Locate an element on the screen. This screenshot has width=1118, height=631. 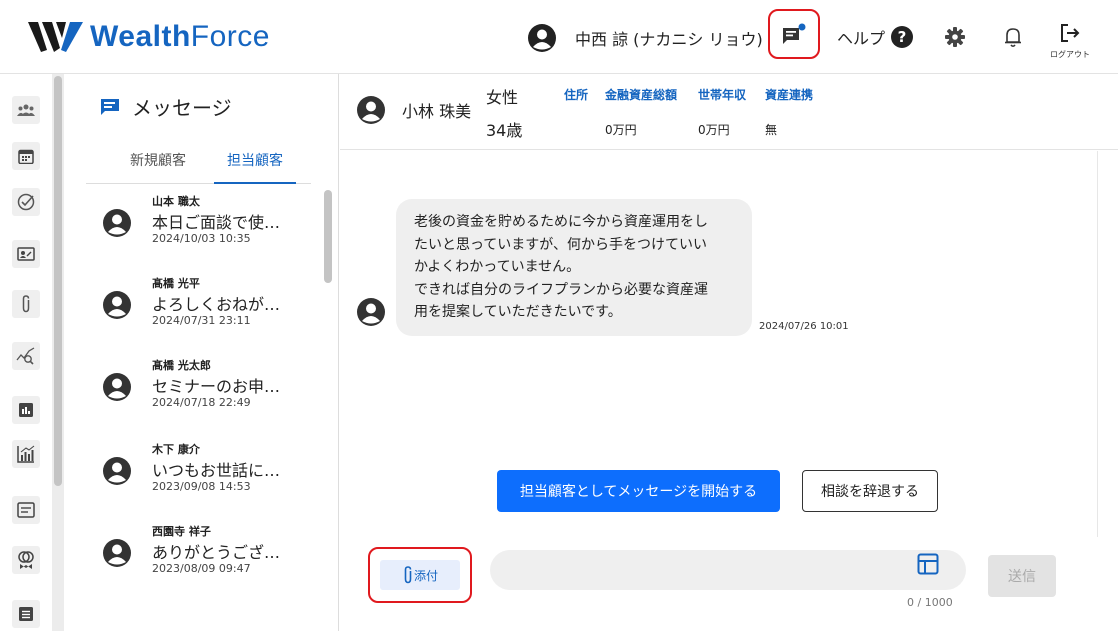
message-notification-icon is located at coordinates (794, 33).